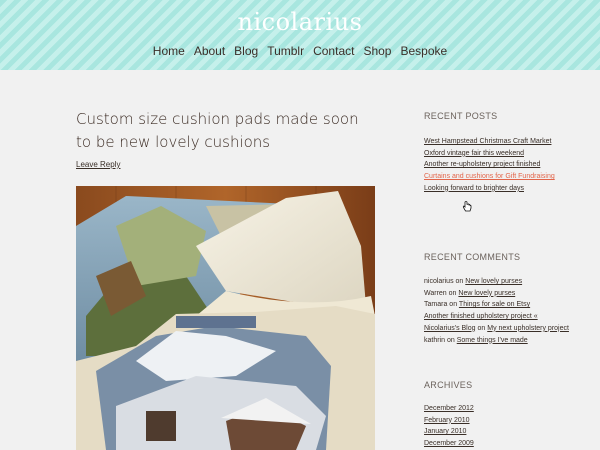 This screenshot has width=600, height=450. What do you see at coordinates (482, 164) in the screenshot?
I see `recent-post-link: Another re-upholstery project finished` at bounding box center [482, 164].